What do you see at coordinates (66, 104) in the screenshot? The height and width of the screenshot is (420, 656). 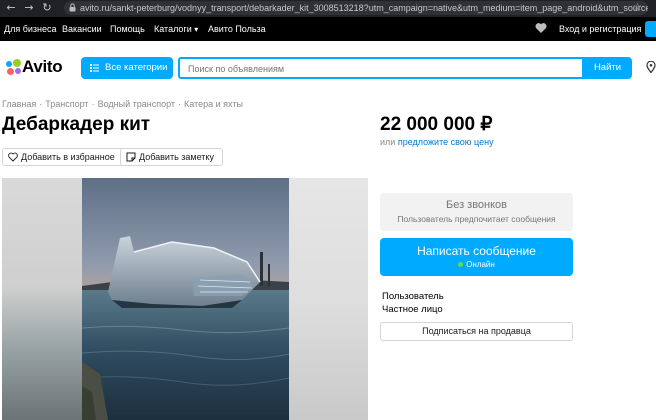 I see `breadcrumb-item-transport: Транспорт` at bounding box center [66, 104].